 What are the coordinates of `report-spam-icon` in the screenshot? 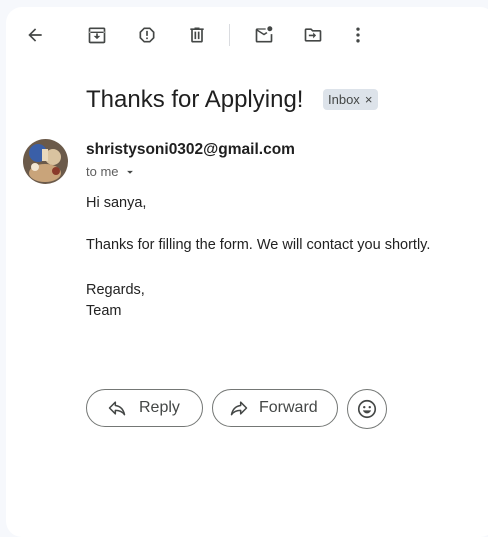 It's located at (147, 35).